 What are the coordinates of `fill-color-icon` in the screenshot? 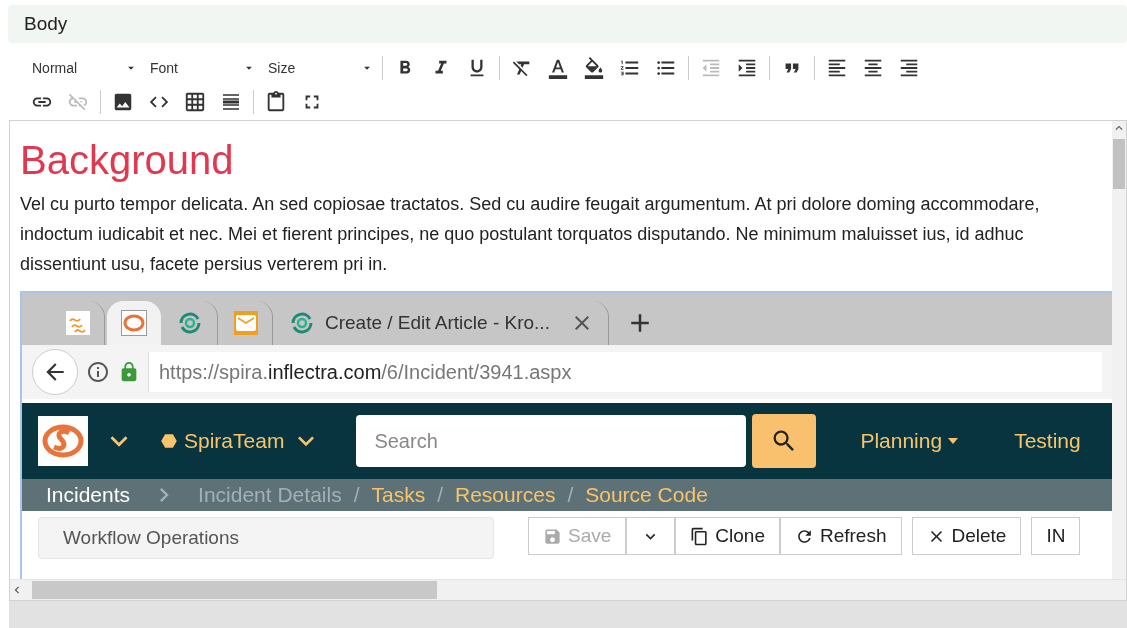 It's located at (594, 68).